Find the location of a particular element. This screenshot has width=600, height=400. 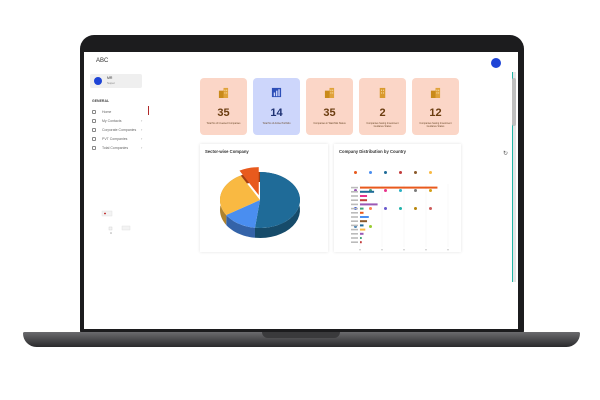

pie-chart-title: Sector-wise Company is located at coordinates (227, 151).